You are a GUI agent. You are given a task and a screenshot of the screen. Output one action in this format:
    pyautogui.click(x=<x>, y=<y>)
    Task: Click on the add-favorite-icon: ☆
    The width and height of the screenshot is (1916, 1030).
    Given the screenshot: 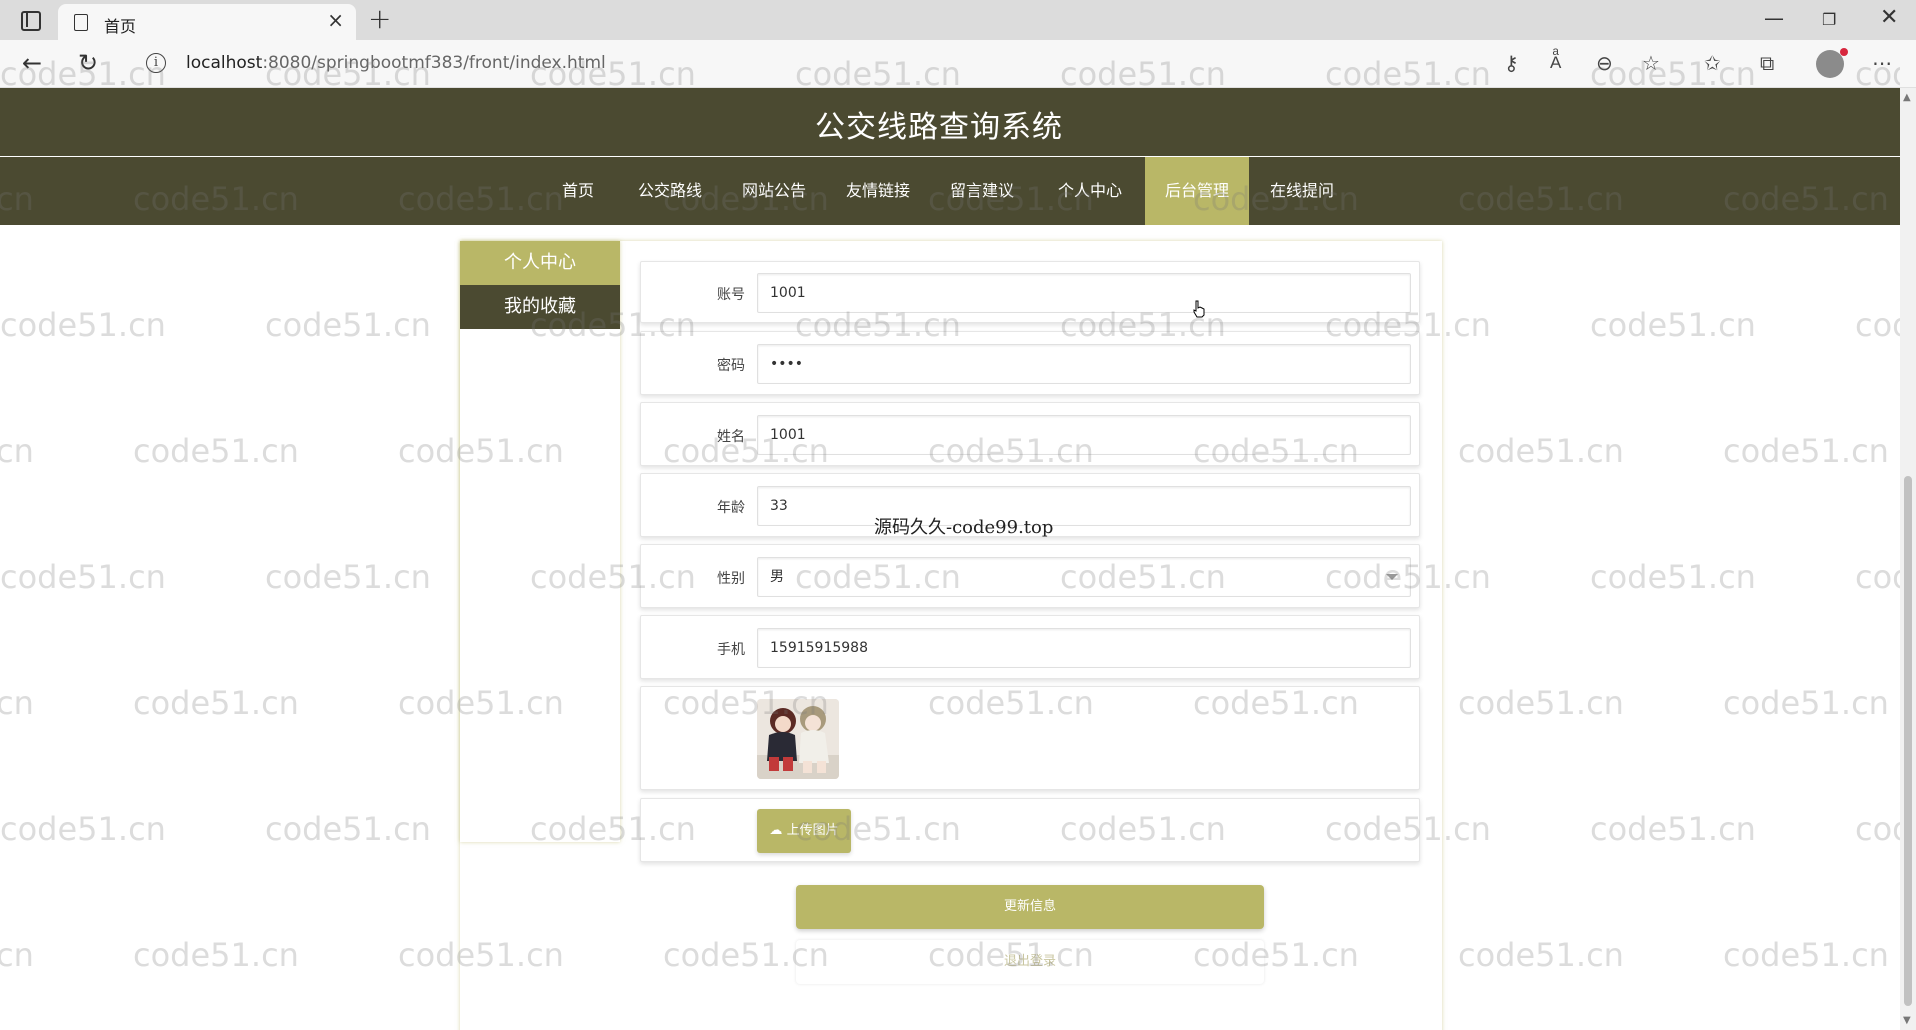 What is the action you would take?
    pyautogui.click(x=1651, y=63)
    